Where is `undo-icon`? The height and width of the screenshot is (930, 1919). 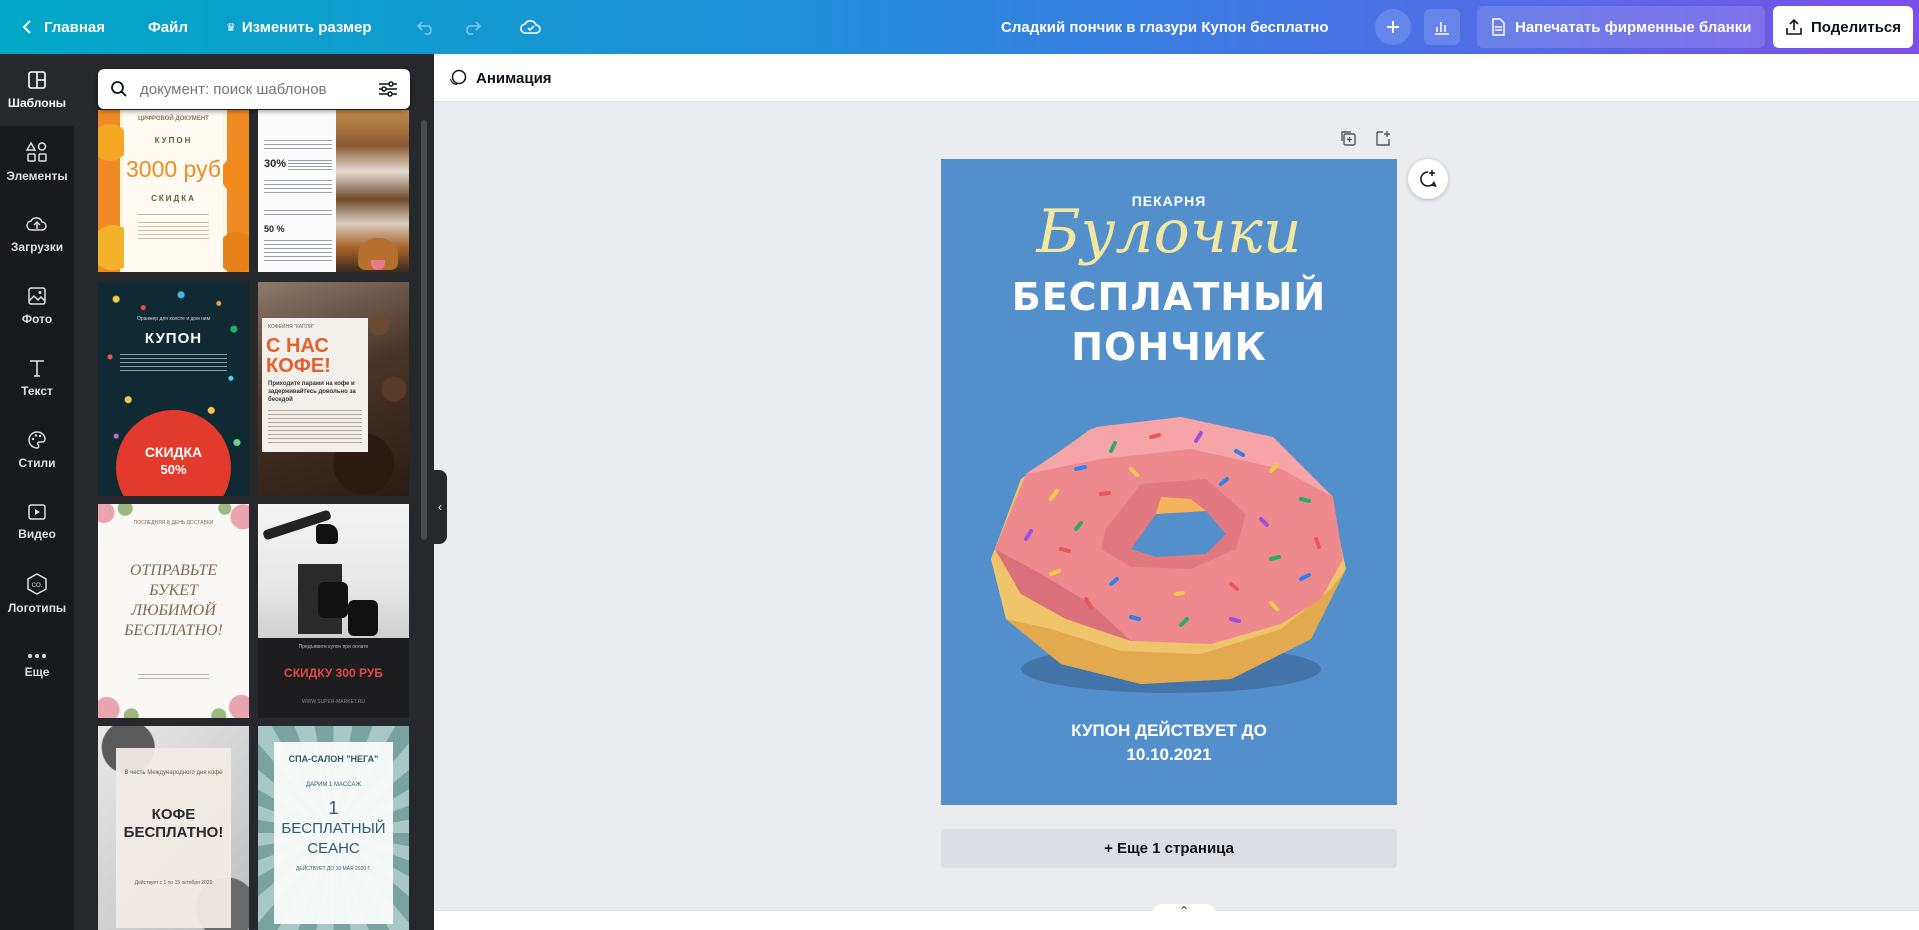 undo-icon is located at coordinates (424, 28).